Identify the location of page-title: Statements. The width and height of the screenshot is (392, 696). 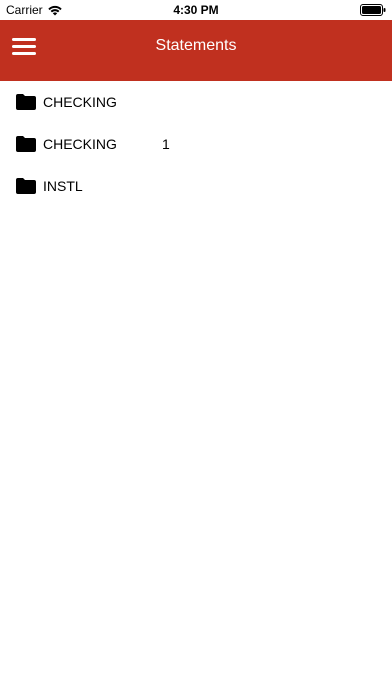
(196, 45).